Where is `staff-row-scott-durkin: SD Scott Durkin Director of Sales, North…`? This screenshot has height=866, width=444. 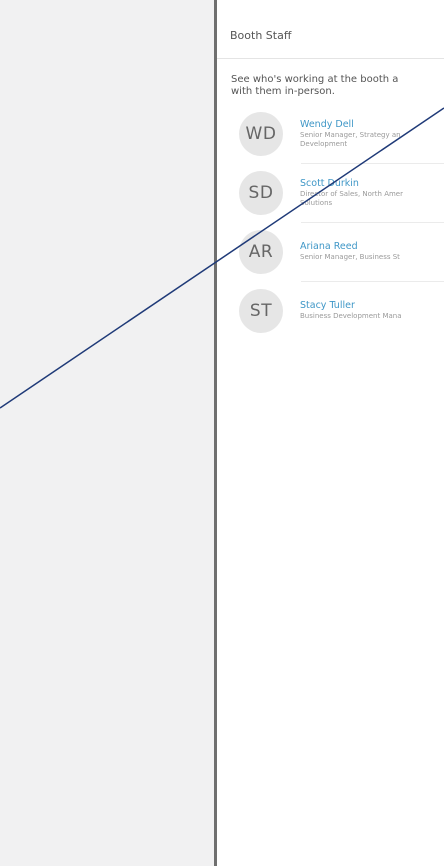 staff-row-scott-durkin: SD Scott Durkin Director of Sales, North… is located at coordinates (330, 192).